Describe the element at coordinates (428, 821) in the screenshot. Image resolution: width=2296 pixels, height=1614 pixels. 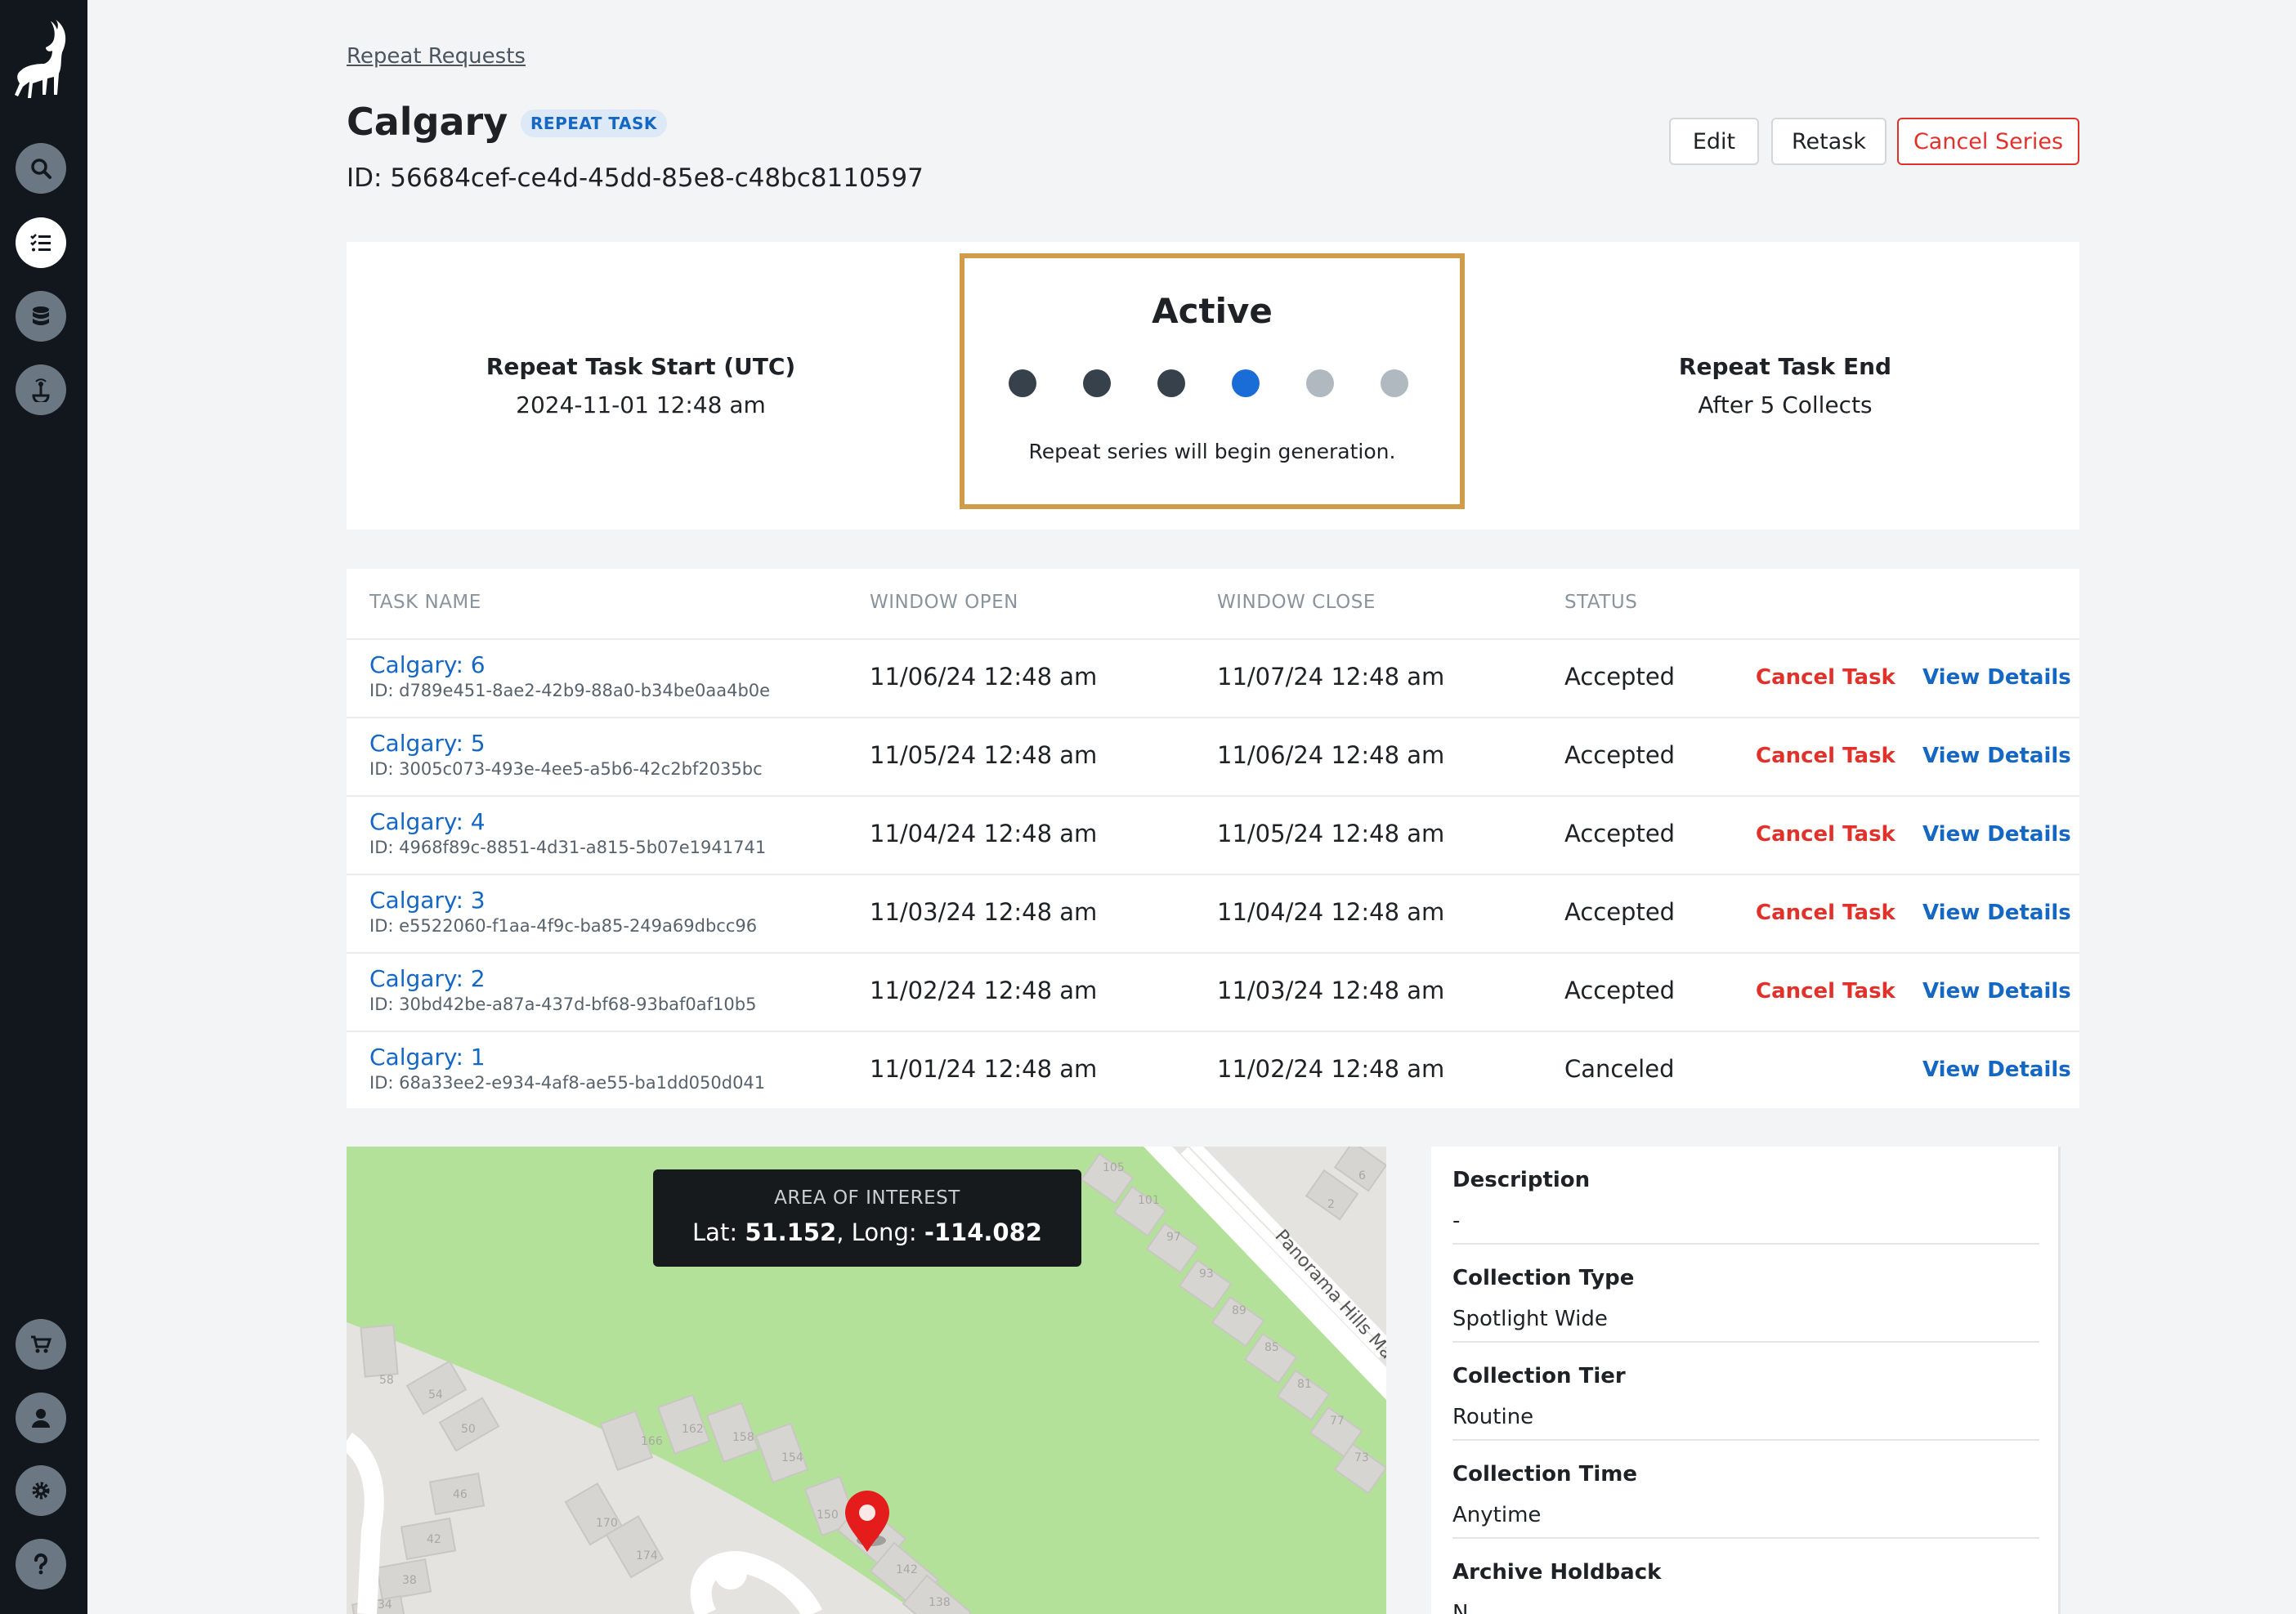
I see `task-name-link: Calgary: 4` at that location.